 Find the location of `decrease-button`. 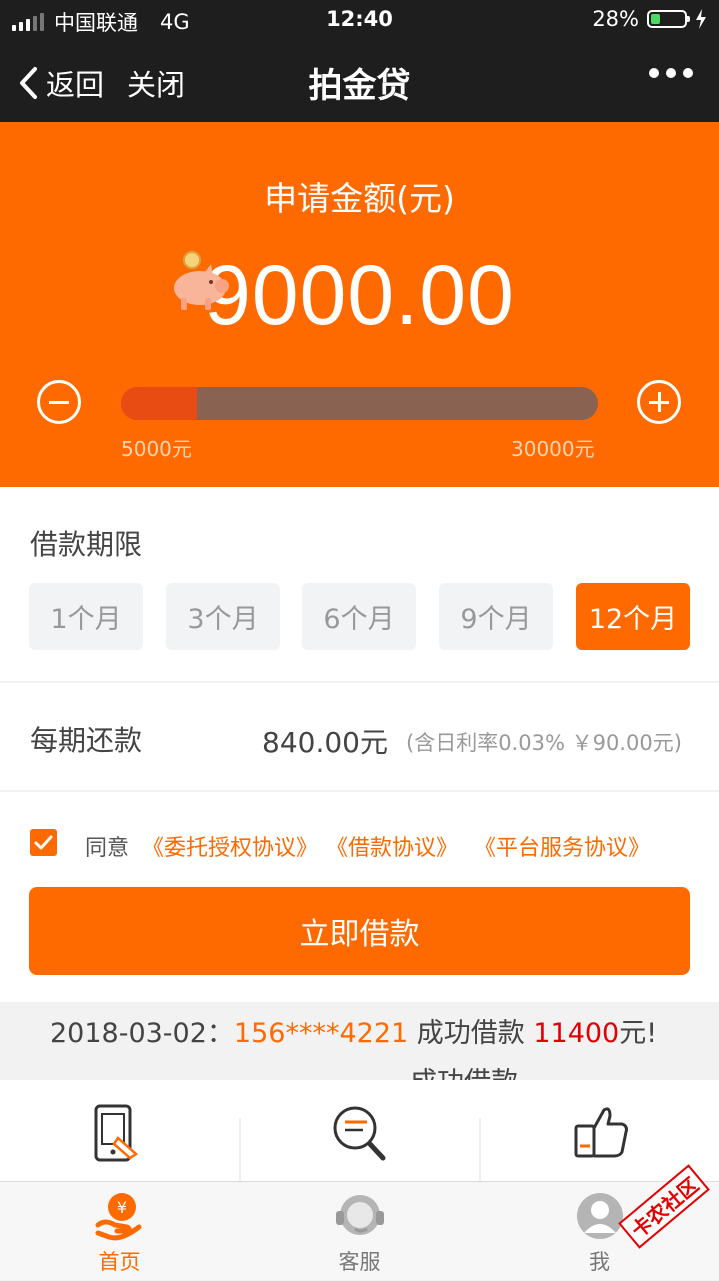

decrease-button is located at coordinates (59, 402).